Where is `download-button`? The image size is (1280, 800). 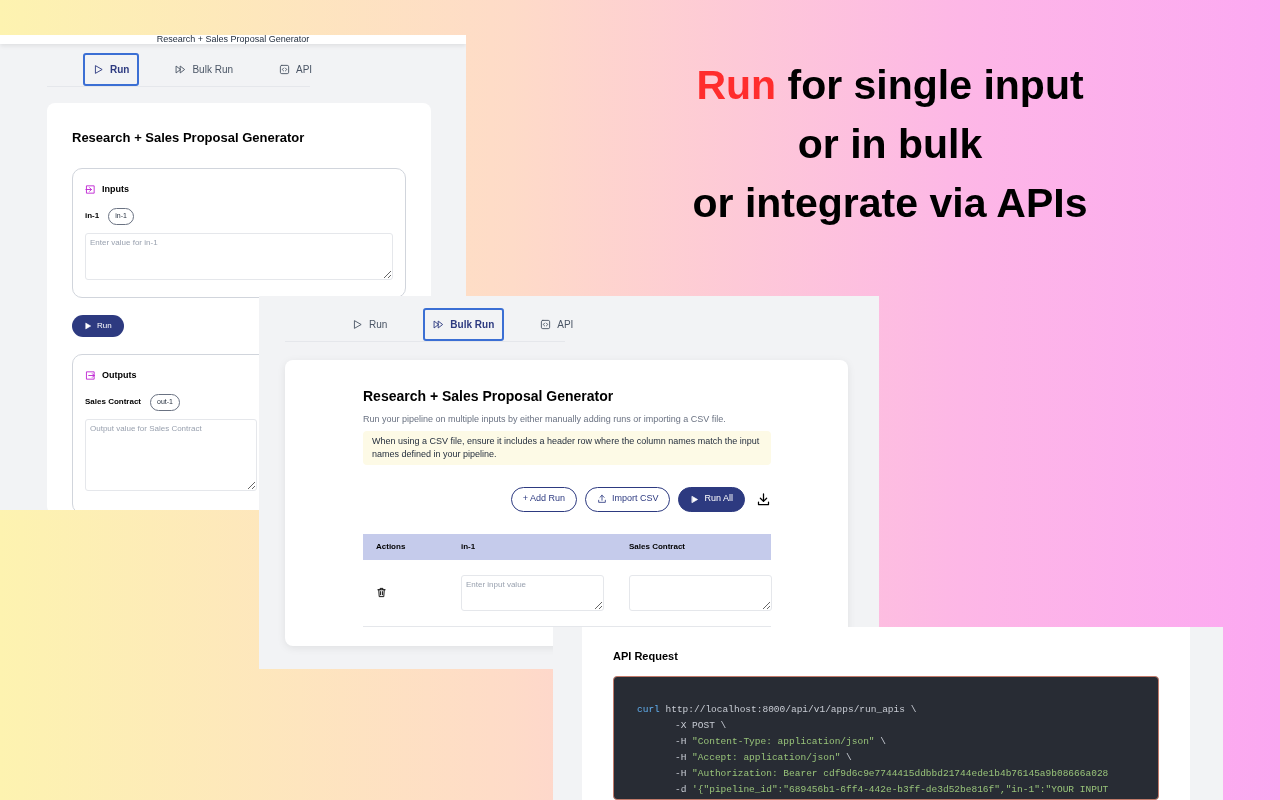
download-button is located at coordinates (763, 499).